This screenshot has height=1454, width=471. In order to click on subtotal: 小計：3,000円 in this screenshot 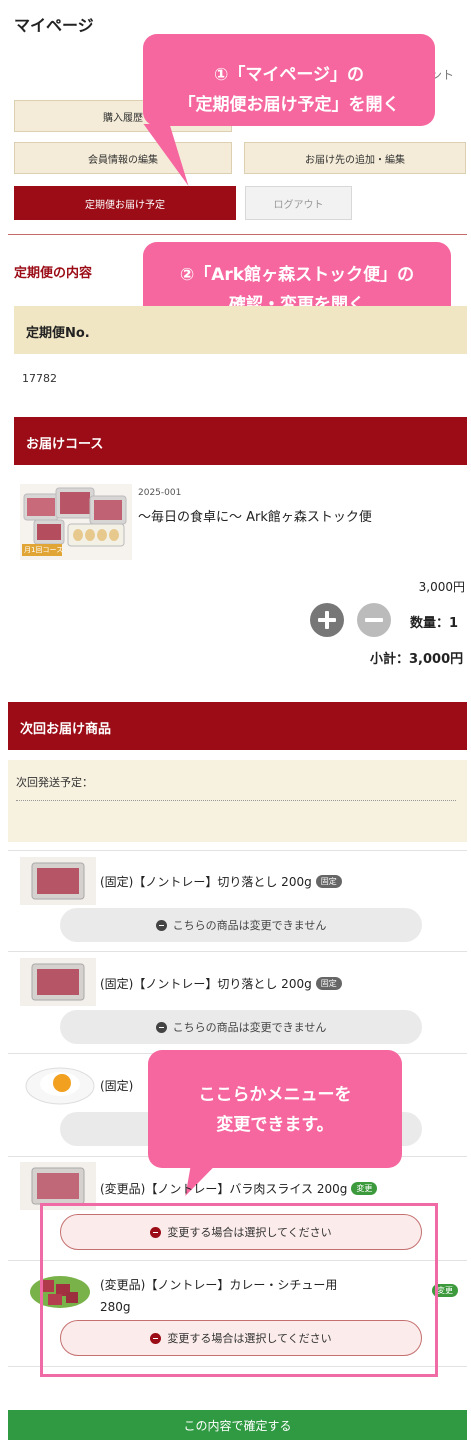, I will do `click(417, 659)`.